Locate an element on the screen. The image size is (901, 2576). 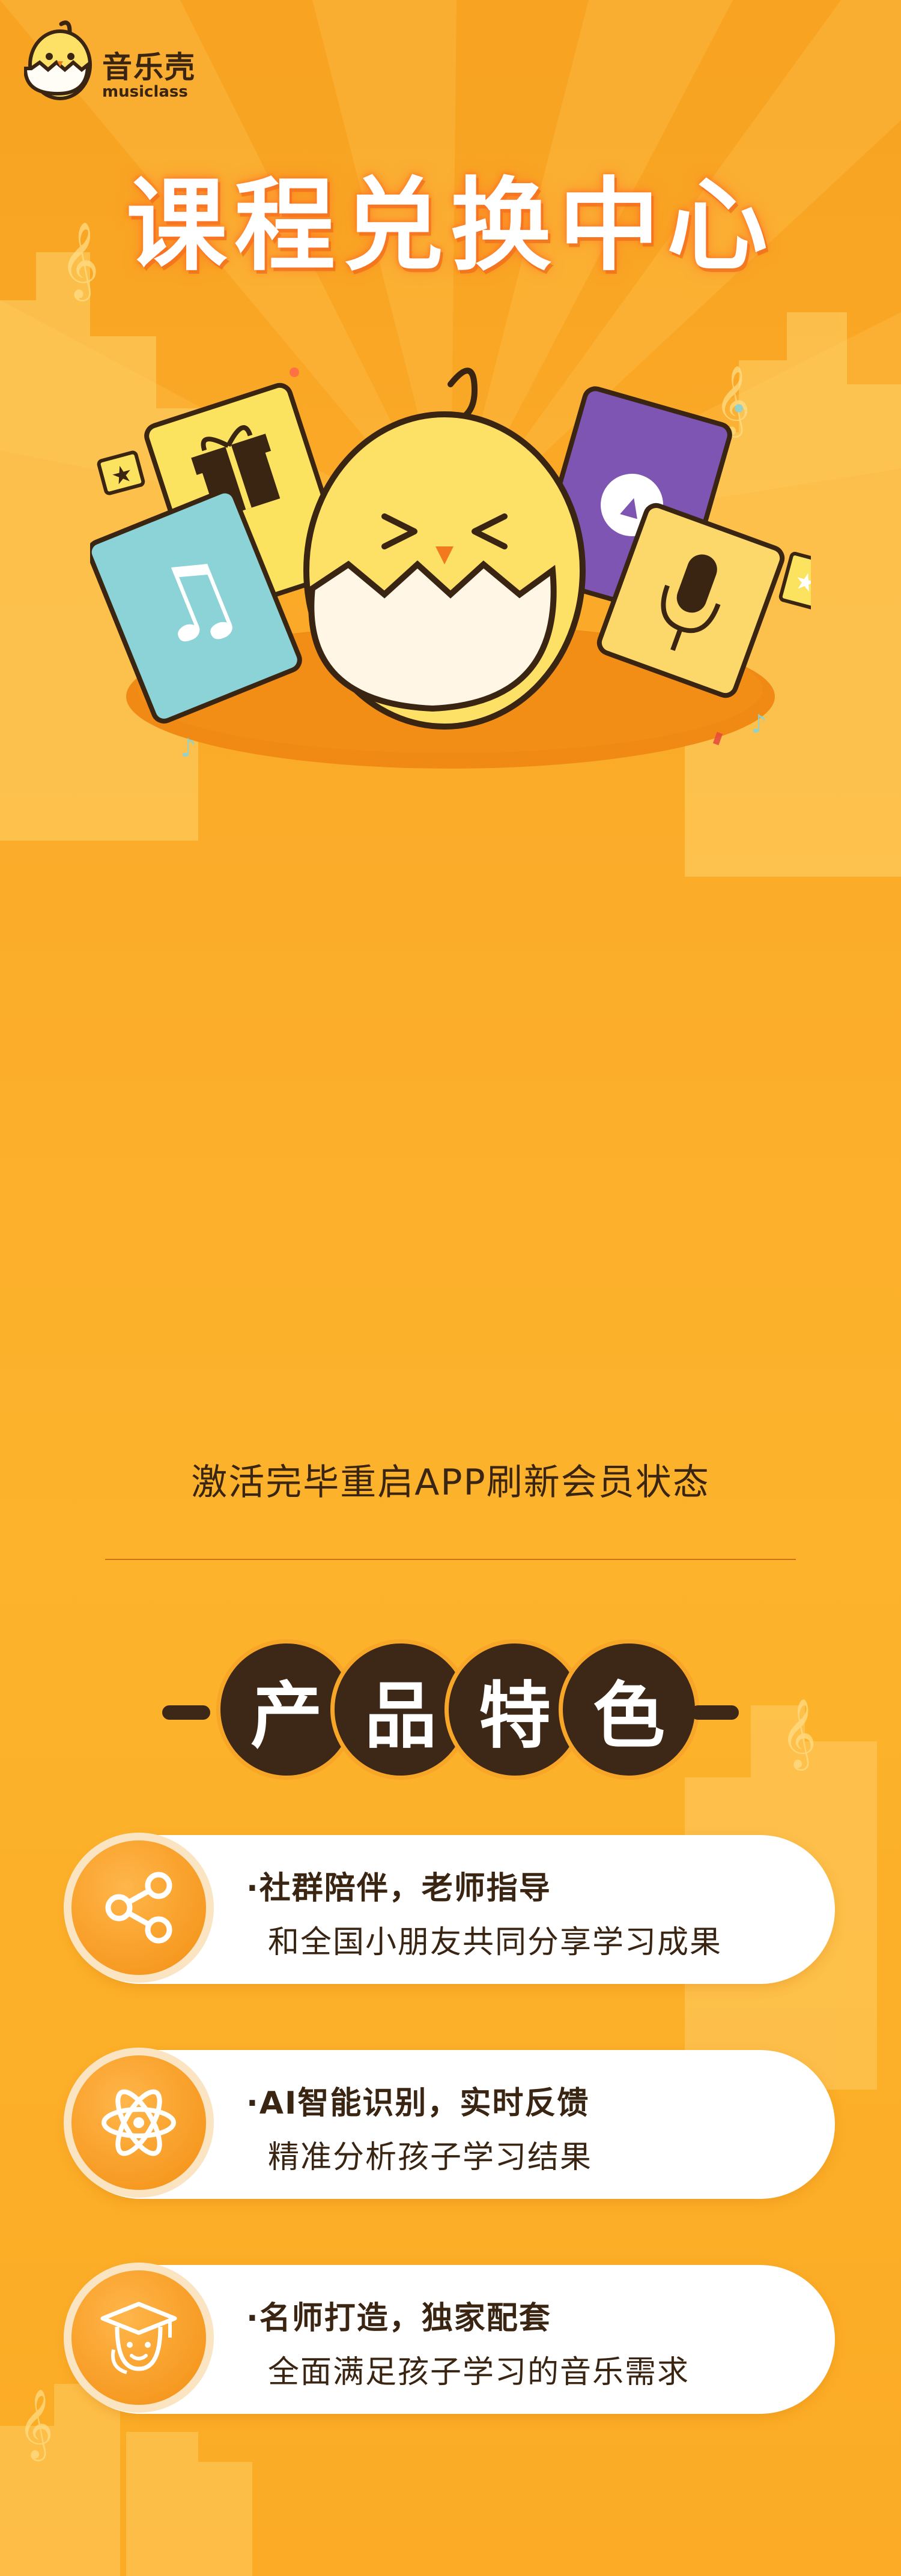
feature-card-teacher: ·名师打造，独家配套 全面满足孩子学习的音乐需求 is located at coordinates (449, 2338).